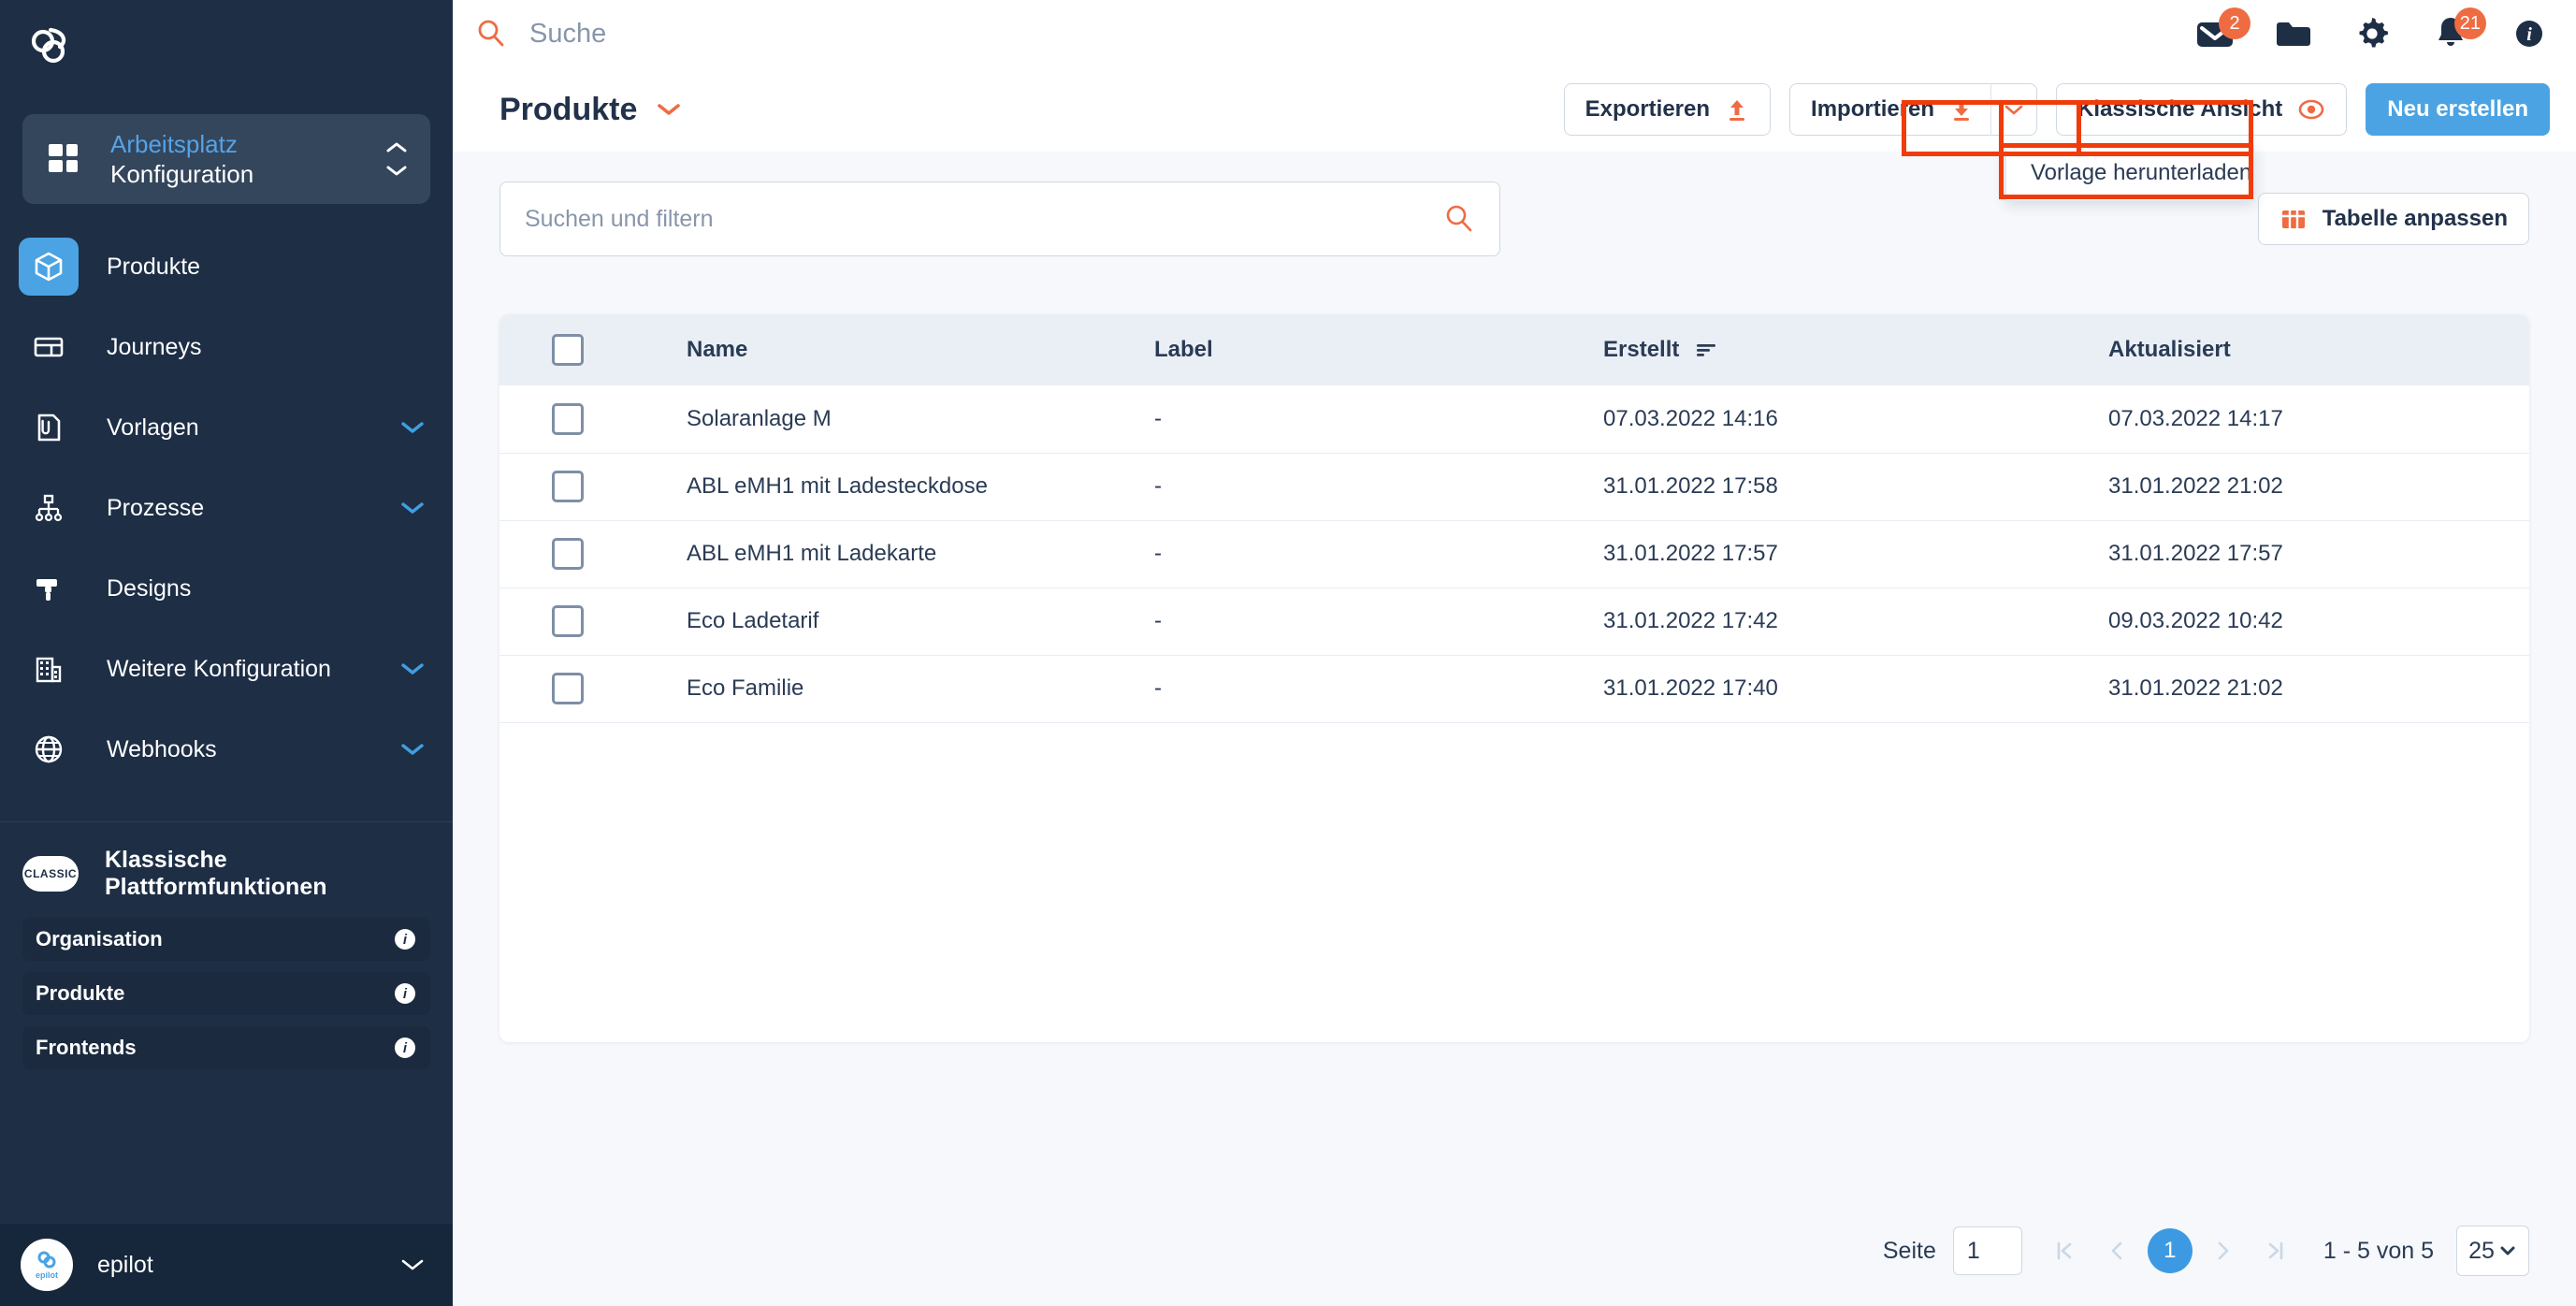 This screenshot has height=1306, width=2576. I want to click on import-button-main: Importieren, so click(1890, 109).